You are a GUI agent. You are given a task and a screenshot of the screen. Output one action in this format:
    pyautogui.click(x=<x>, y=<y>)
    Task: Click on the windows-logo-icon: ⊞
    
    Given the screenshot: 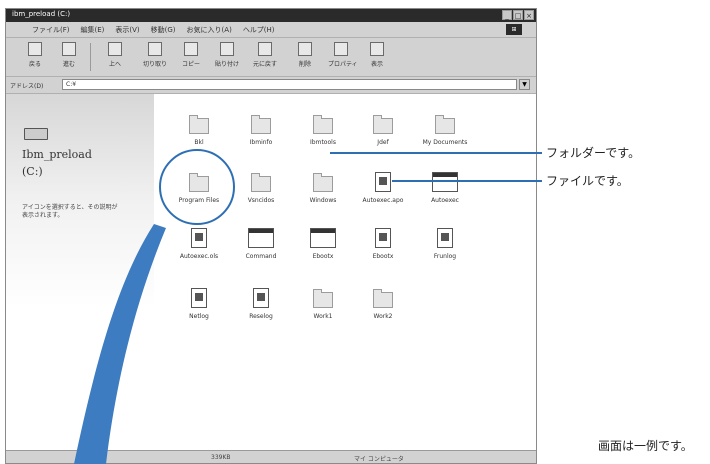 What is the action you would take?
    pyautogui.click(x=514, y=29)
    